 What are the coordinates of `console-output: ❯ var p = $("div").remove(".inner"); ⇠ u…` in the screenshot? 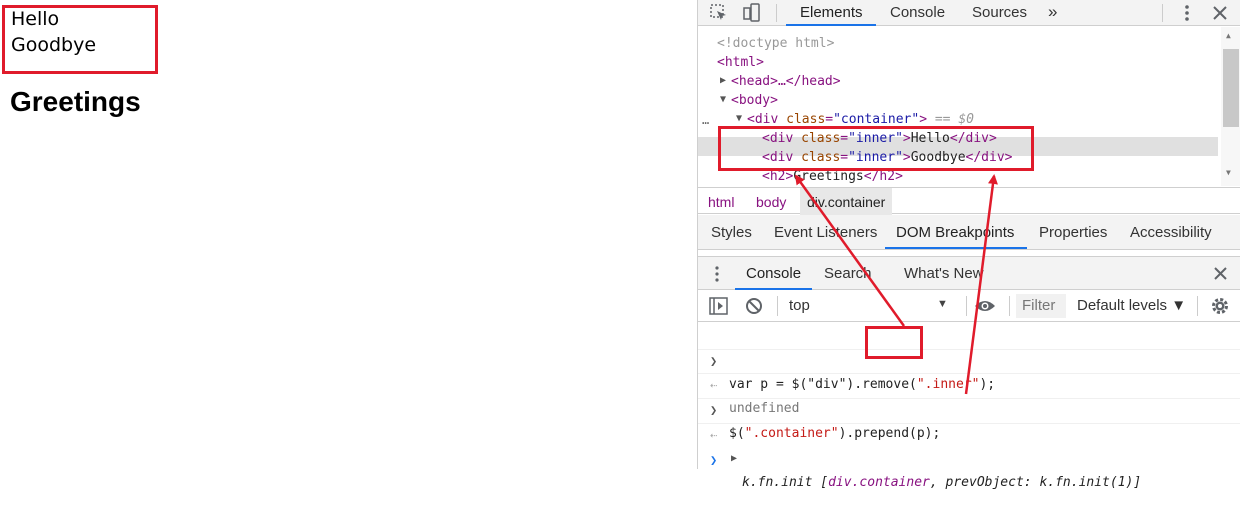 It's located at (969, 406).